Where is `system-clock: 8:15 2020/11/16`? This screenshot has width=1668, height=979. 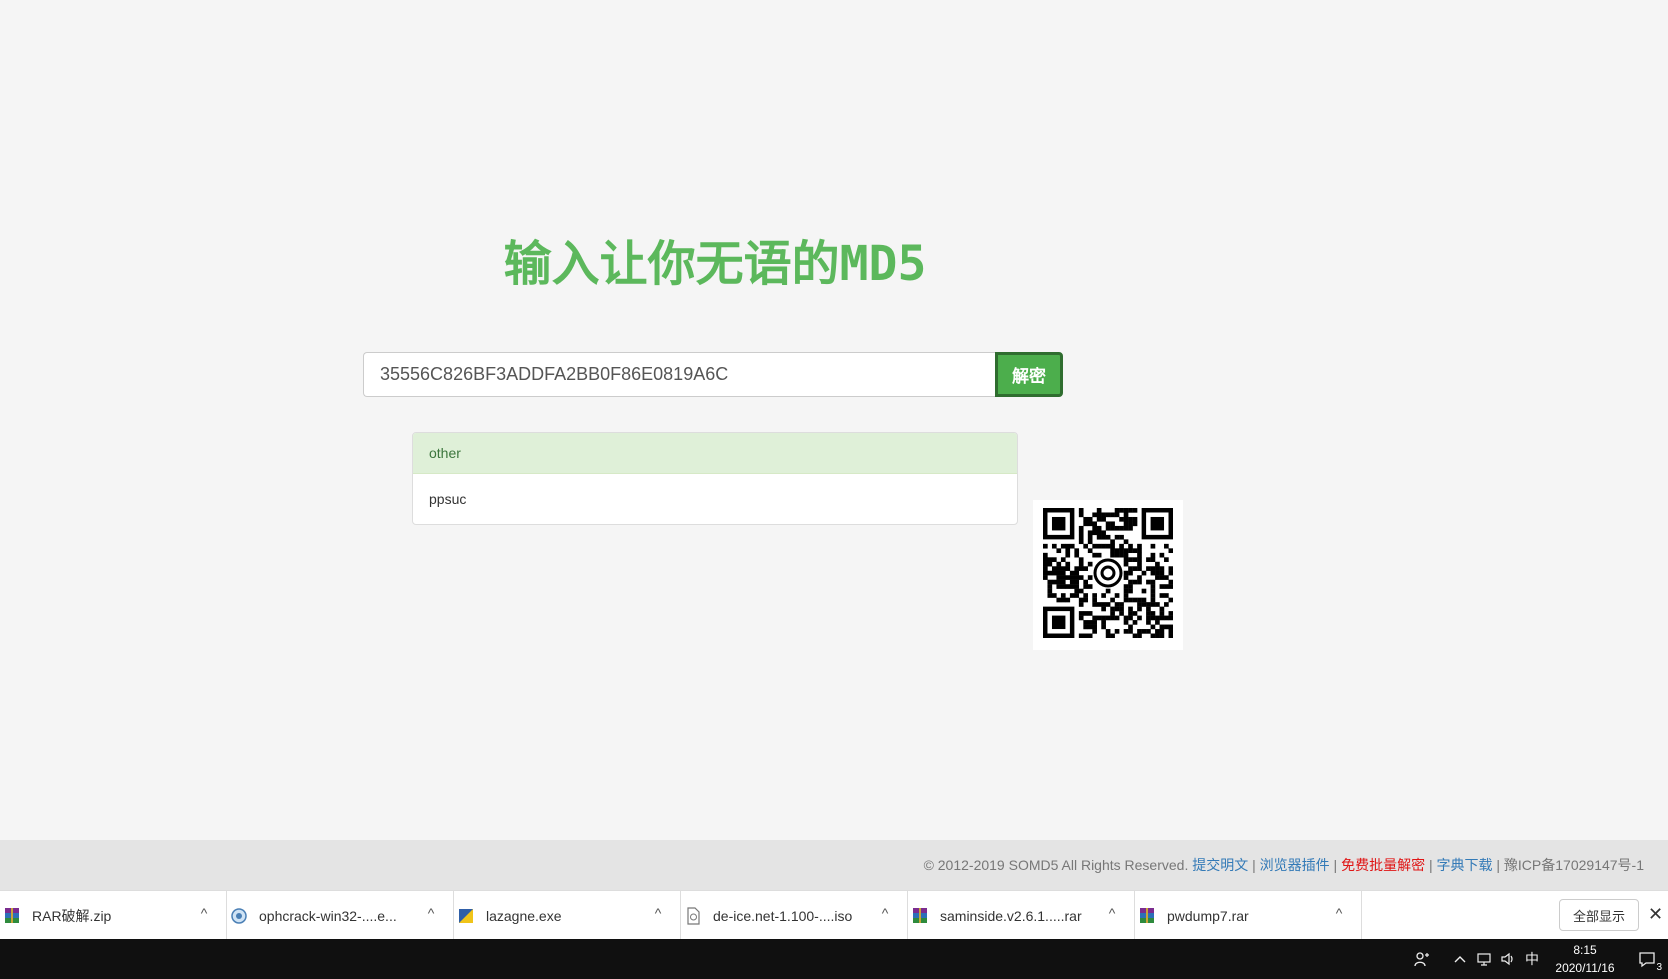 system-clock: 8:15 2020/11/16 is located at coordinates (1585, 959).